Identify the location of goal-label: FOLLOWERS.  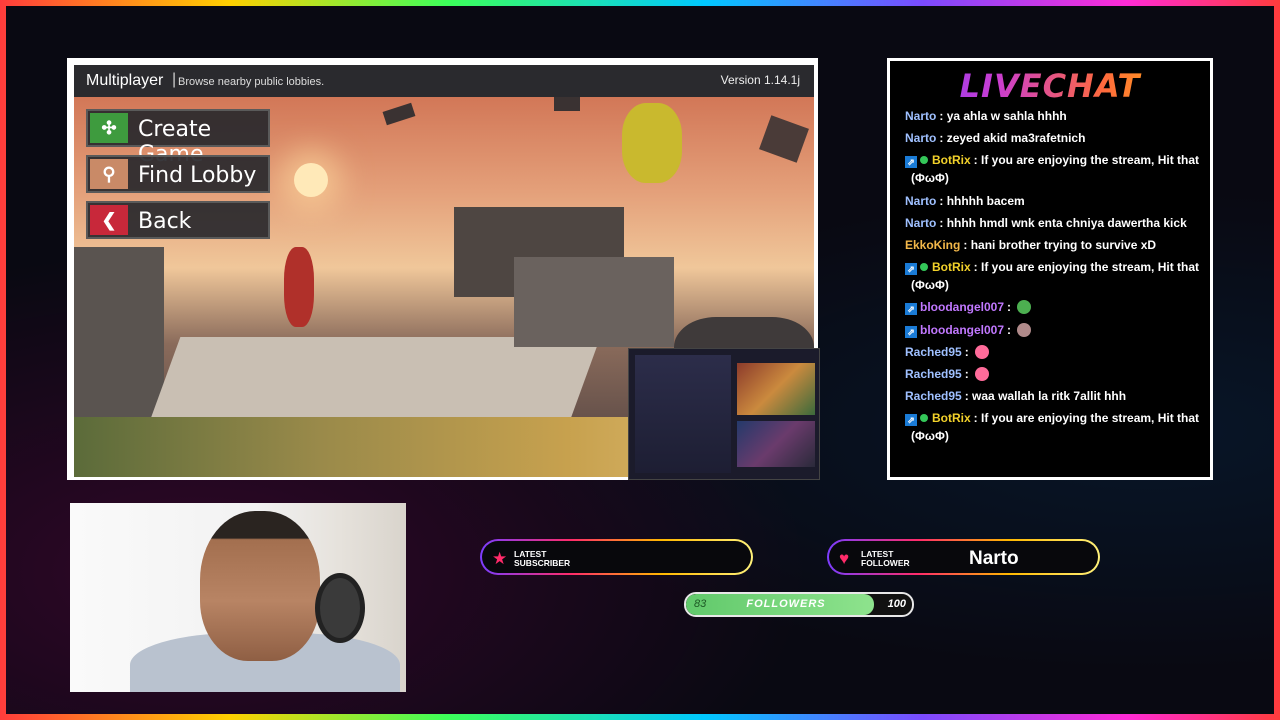
(786, 604).